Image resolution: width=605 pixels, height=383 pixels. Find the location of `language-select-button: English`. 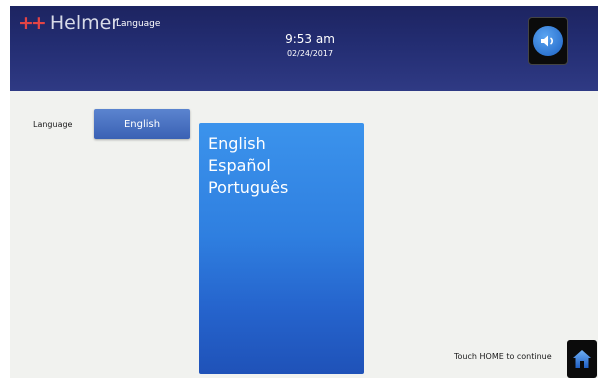

language-select-button: English is located at coordinates (142, 124).